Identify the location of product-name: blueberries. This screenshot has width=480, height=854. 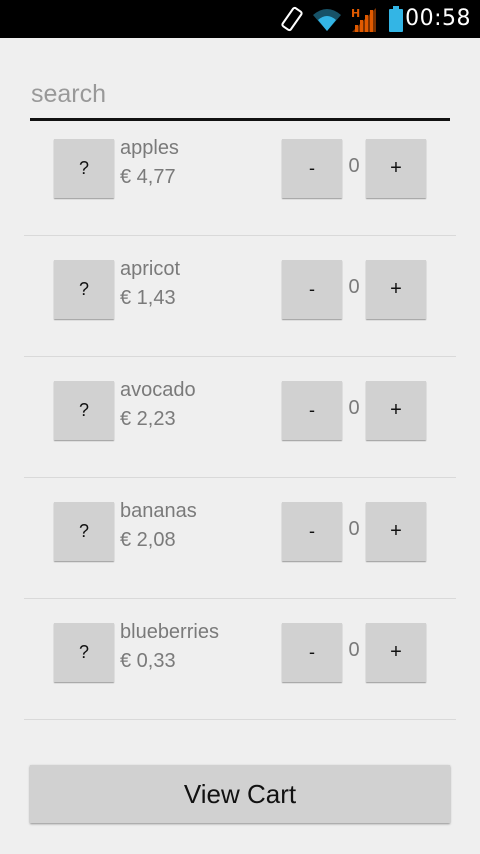
(169, 632).